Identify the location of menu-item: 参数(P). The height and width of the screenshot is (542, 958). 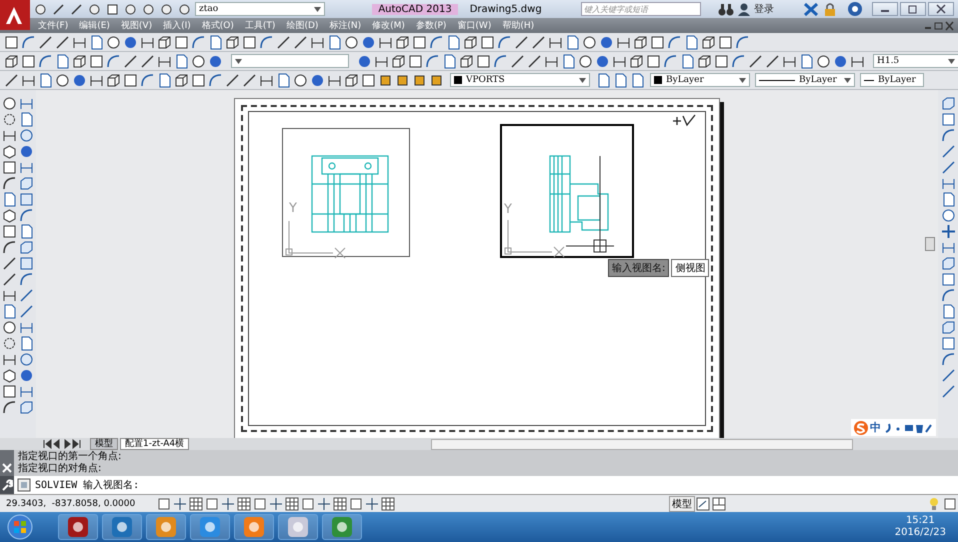
(431, 25).